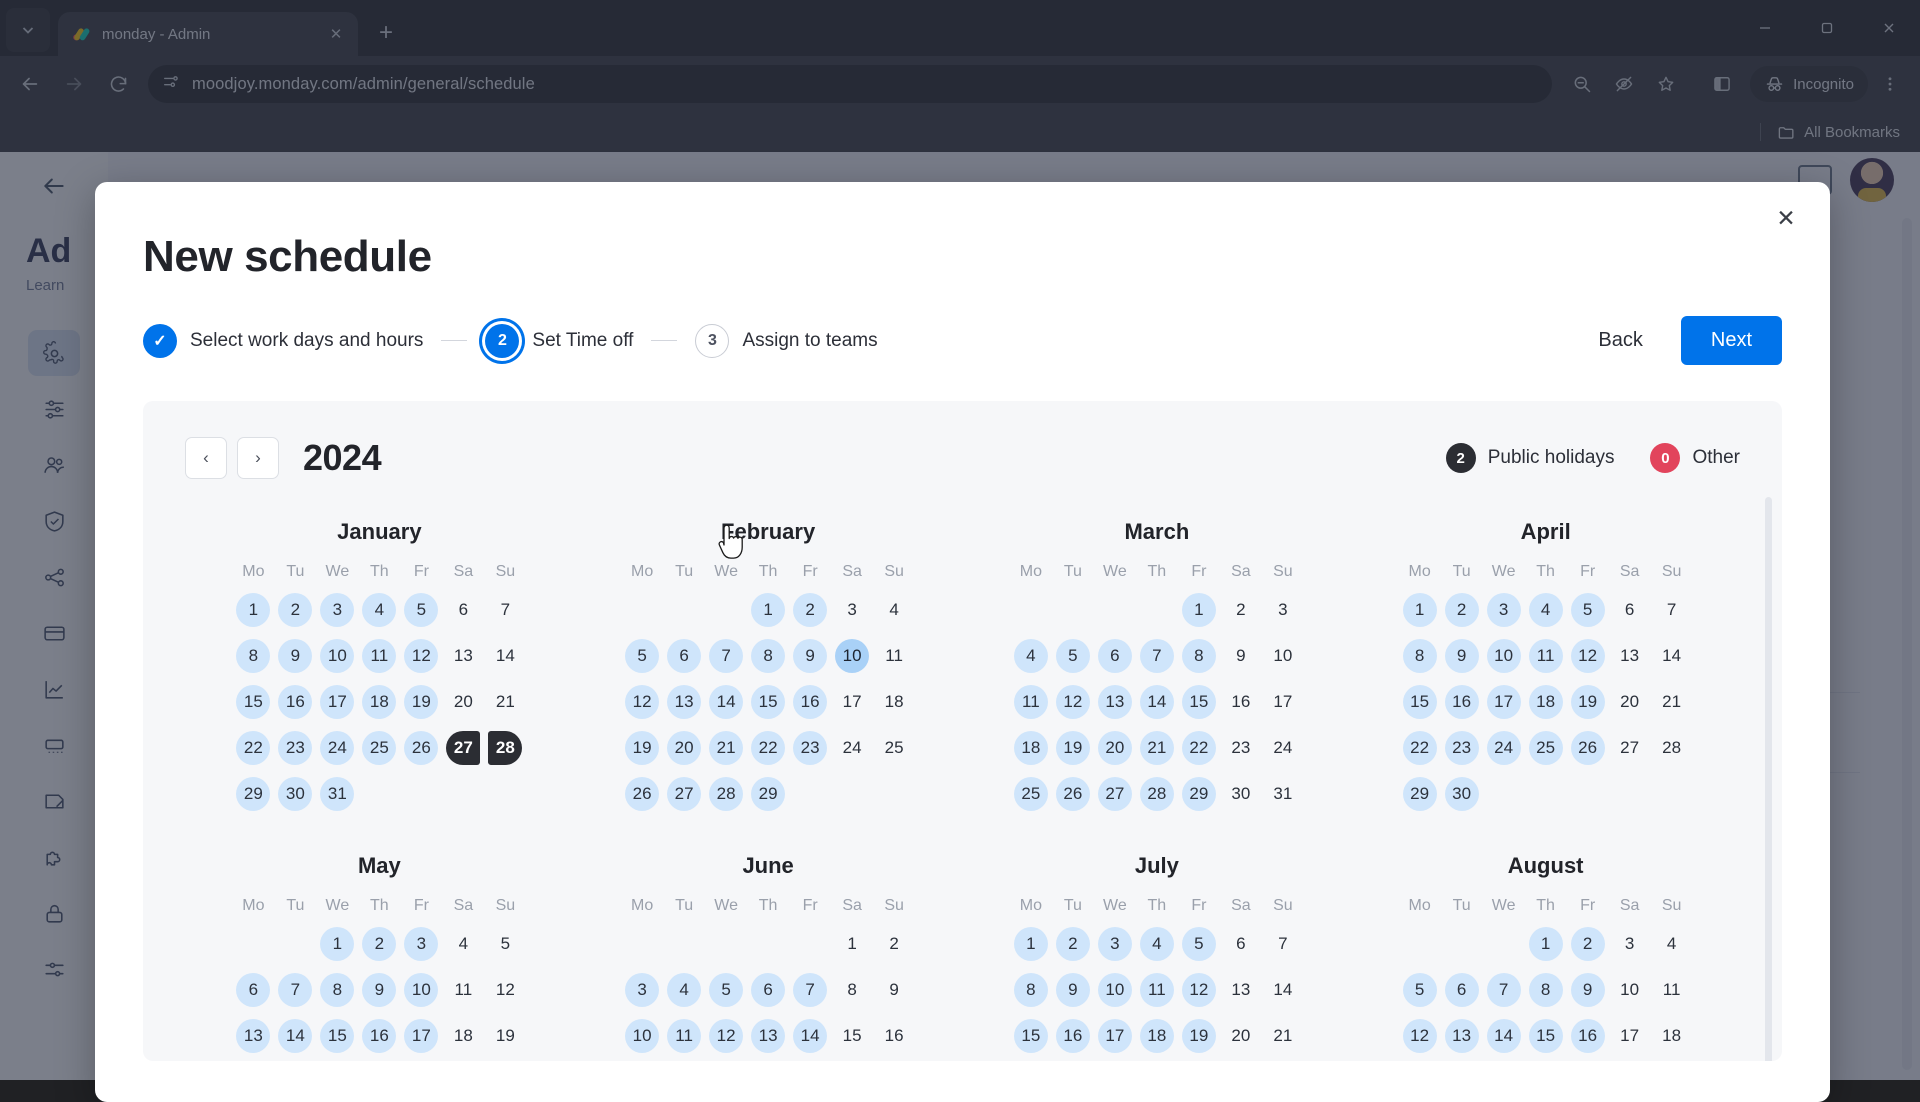  Describe the element at coordinates (1199, 1036) in the screenshot. I see `day-cell: 19` at that location.